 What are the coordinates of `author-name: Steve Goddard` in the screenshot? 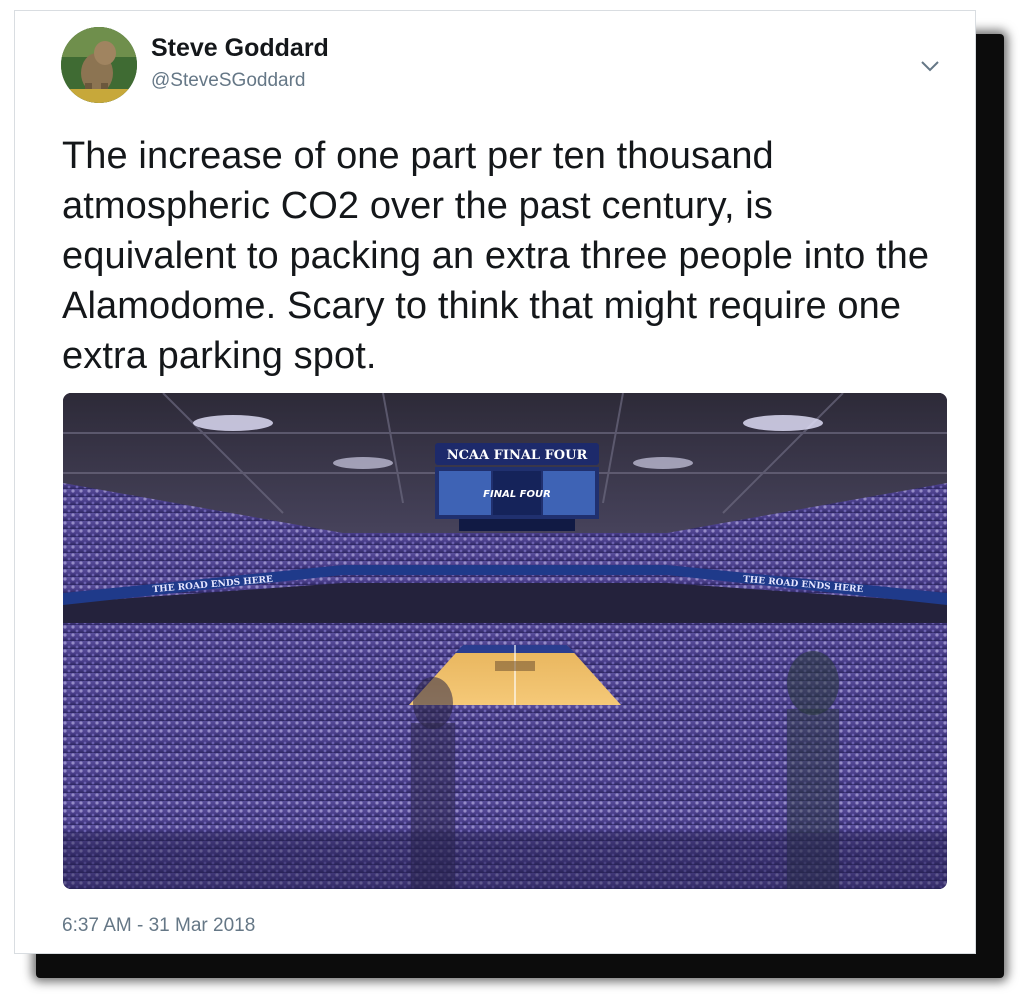 It's located at (240, 48).